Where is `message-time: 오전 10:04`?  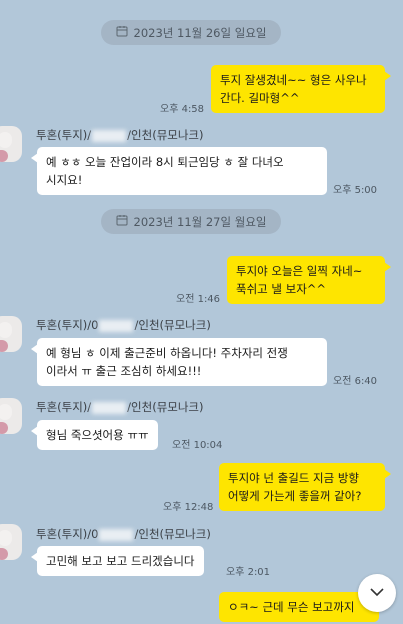 message-time: 오전 10:04 is located at coordinates (197, 445).